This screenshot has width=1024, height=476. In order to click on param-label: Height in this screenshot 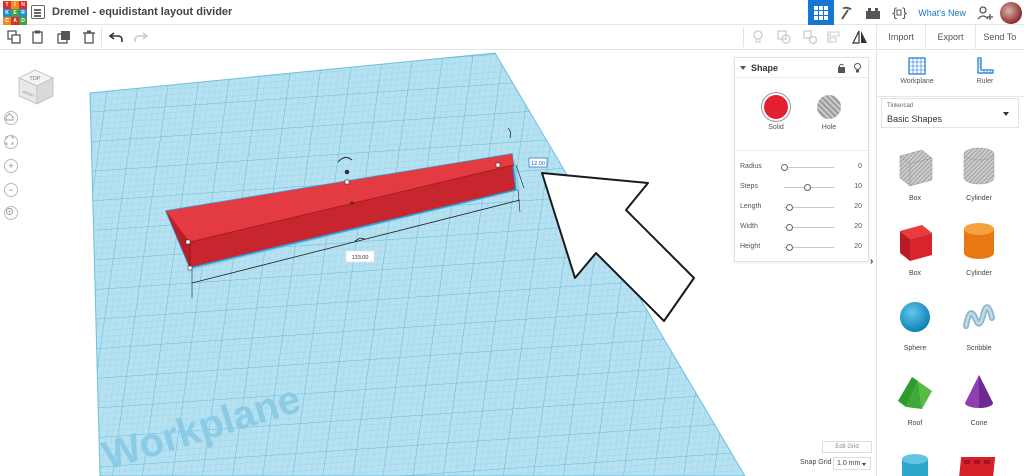, I will do `click(750, 246)`.